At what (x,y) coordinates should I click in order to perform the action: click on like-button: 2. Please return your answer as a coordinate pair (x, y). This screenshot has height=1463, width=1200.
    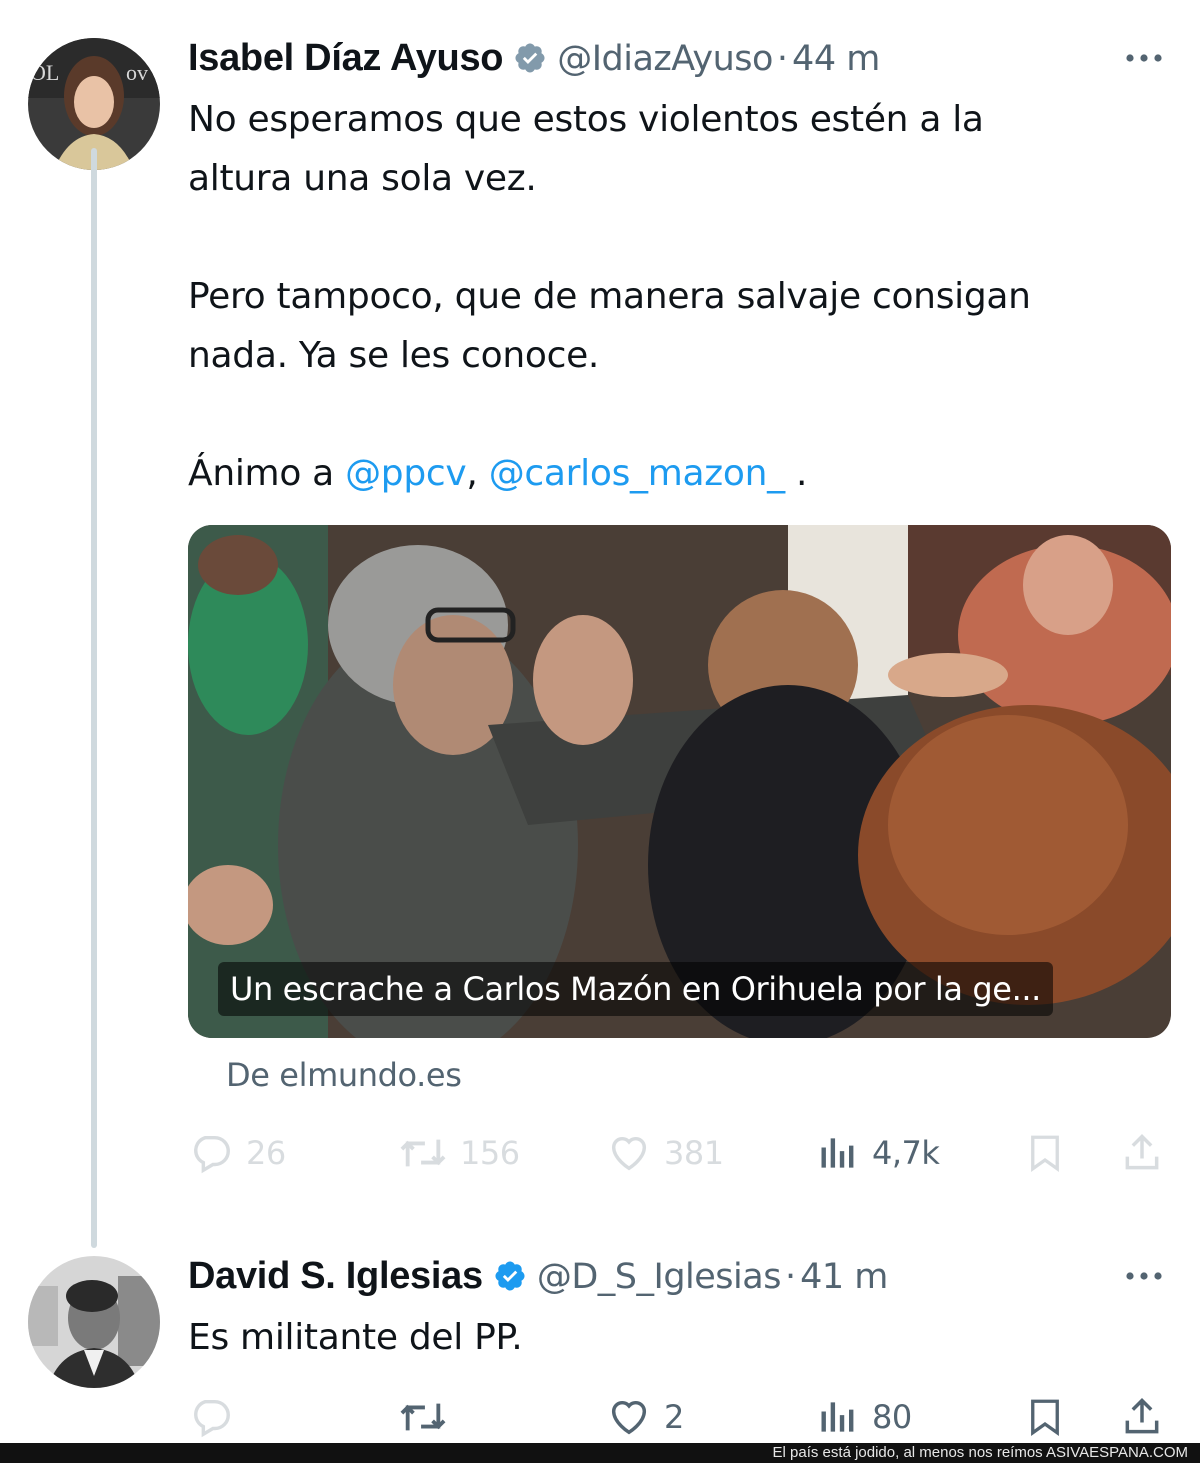
    Looking at the image, I should click on (645, 1417).